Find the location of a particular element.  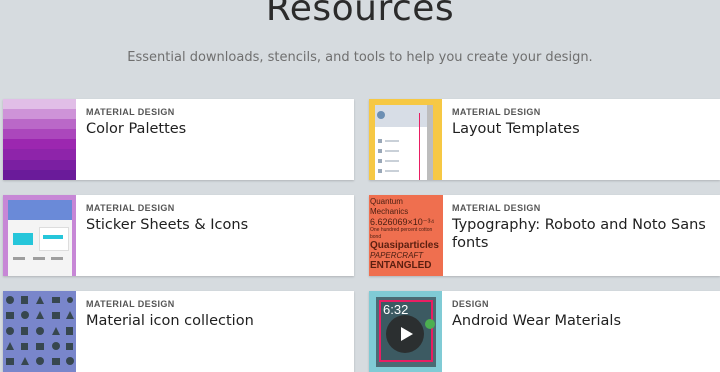

icon-collection-thumbnail is located at coordinates (39, 331).